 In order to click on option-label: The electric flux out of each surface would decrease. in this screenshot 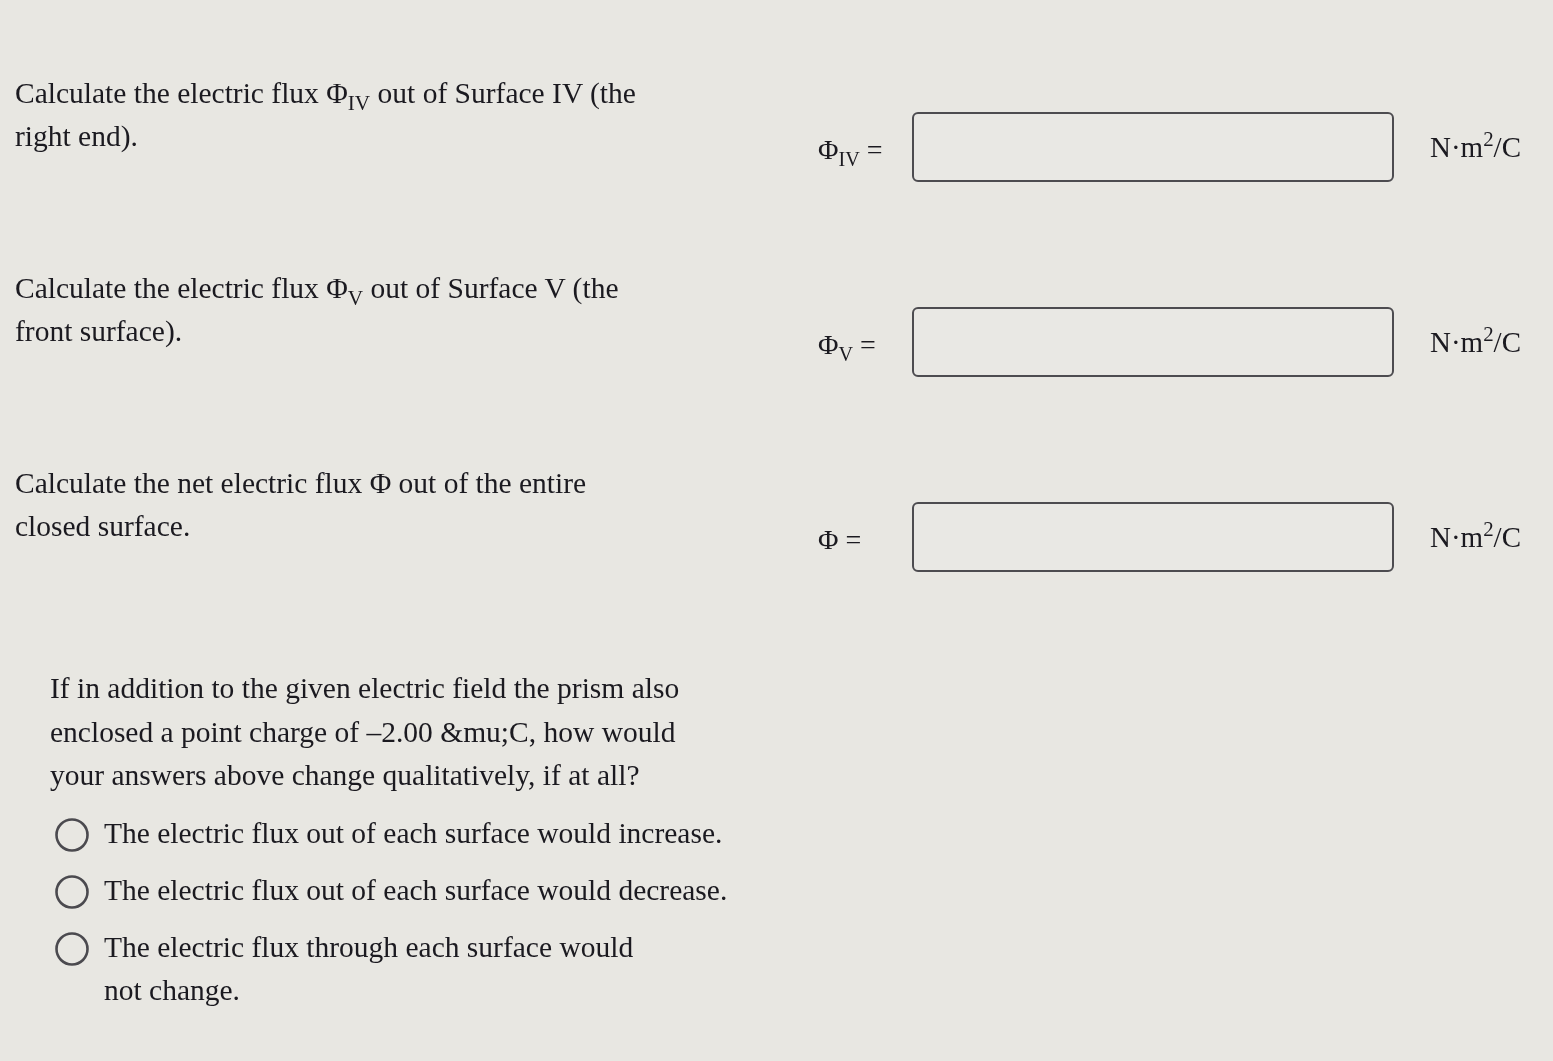, I will do `click(416, 890)`.